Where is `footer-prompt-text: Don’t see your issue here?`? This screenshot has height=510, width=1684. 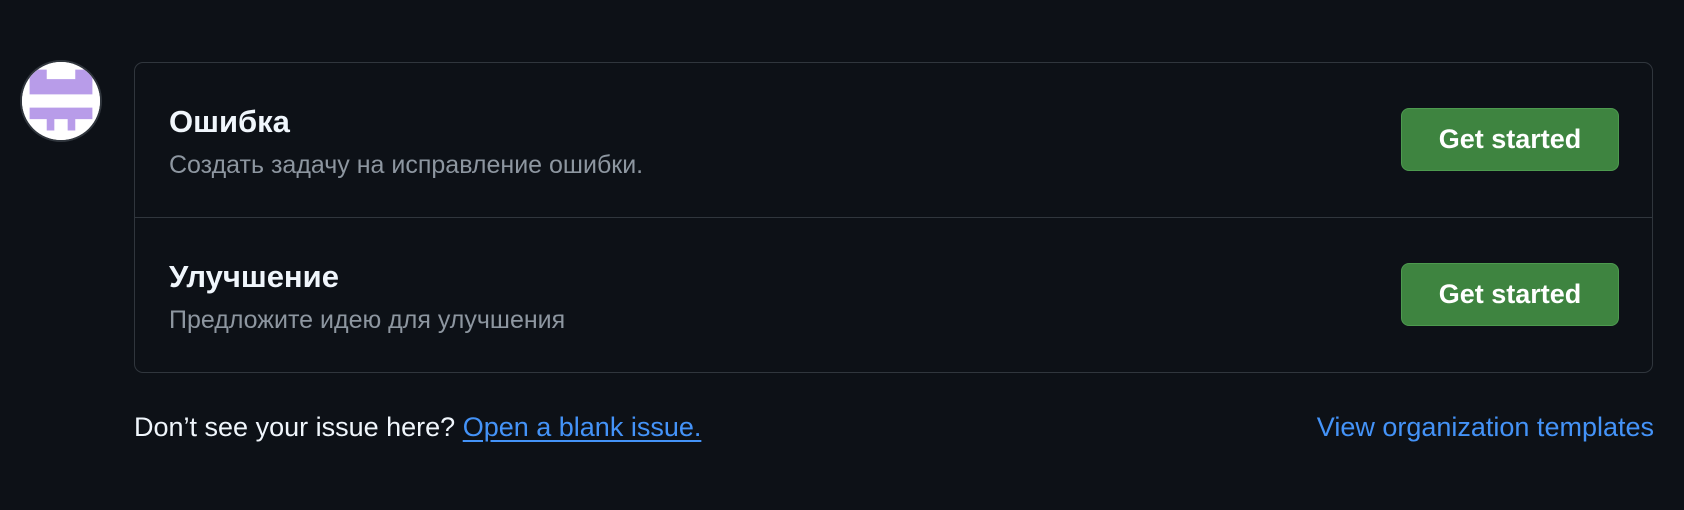 footer-prompt-text: Don’t see your issue here? is located at coordinates (295, 427).